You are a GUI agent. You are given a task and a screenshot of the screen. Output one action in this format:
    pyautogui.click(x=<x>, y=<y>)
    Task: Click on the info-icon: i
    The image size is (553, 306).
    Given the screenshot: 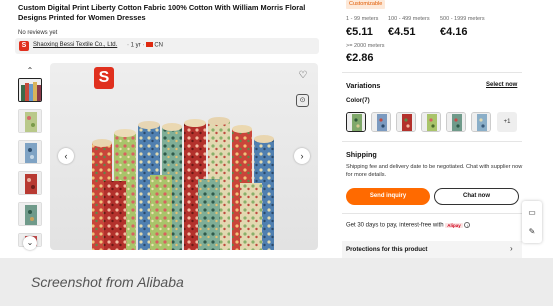 What is the action you would take?
    pyautogui.click(x=467, y=225)
    